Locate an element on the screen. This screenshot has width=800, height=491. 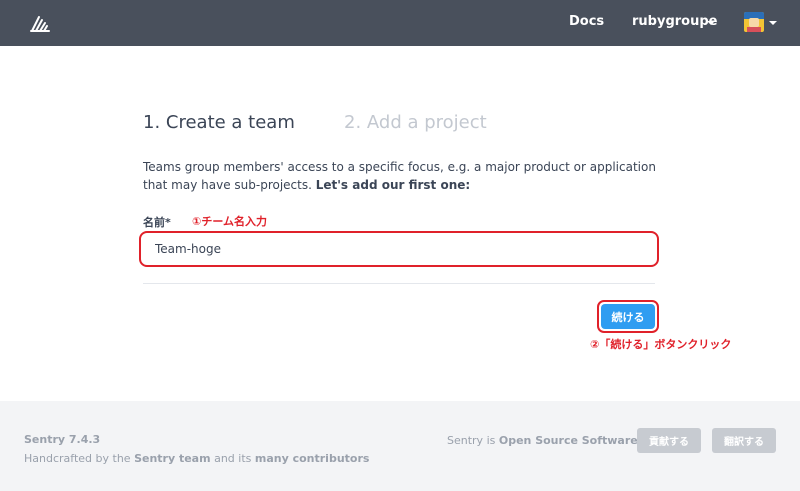
continue-button: 続ける is located at coordinates (628, 316).